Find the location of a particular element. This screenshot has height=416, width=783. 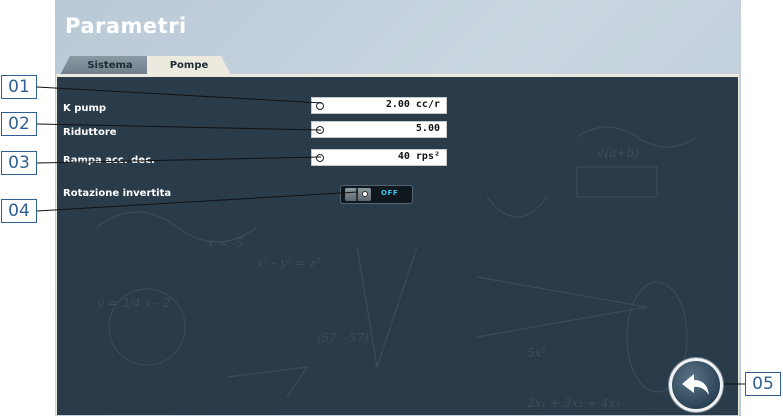

rotazione-toggle: OFF is located at coordinates (376, 194).